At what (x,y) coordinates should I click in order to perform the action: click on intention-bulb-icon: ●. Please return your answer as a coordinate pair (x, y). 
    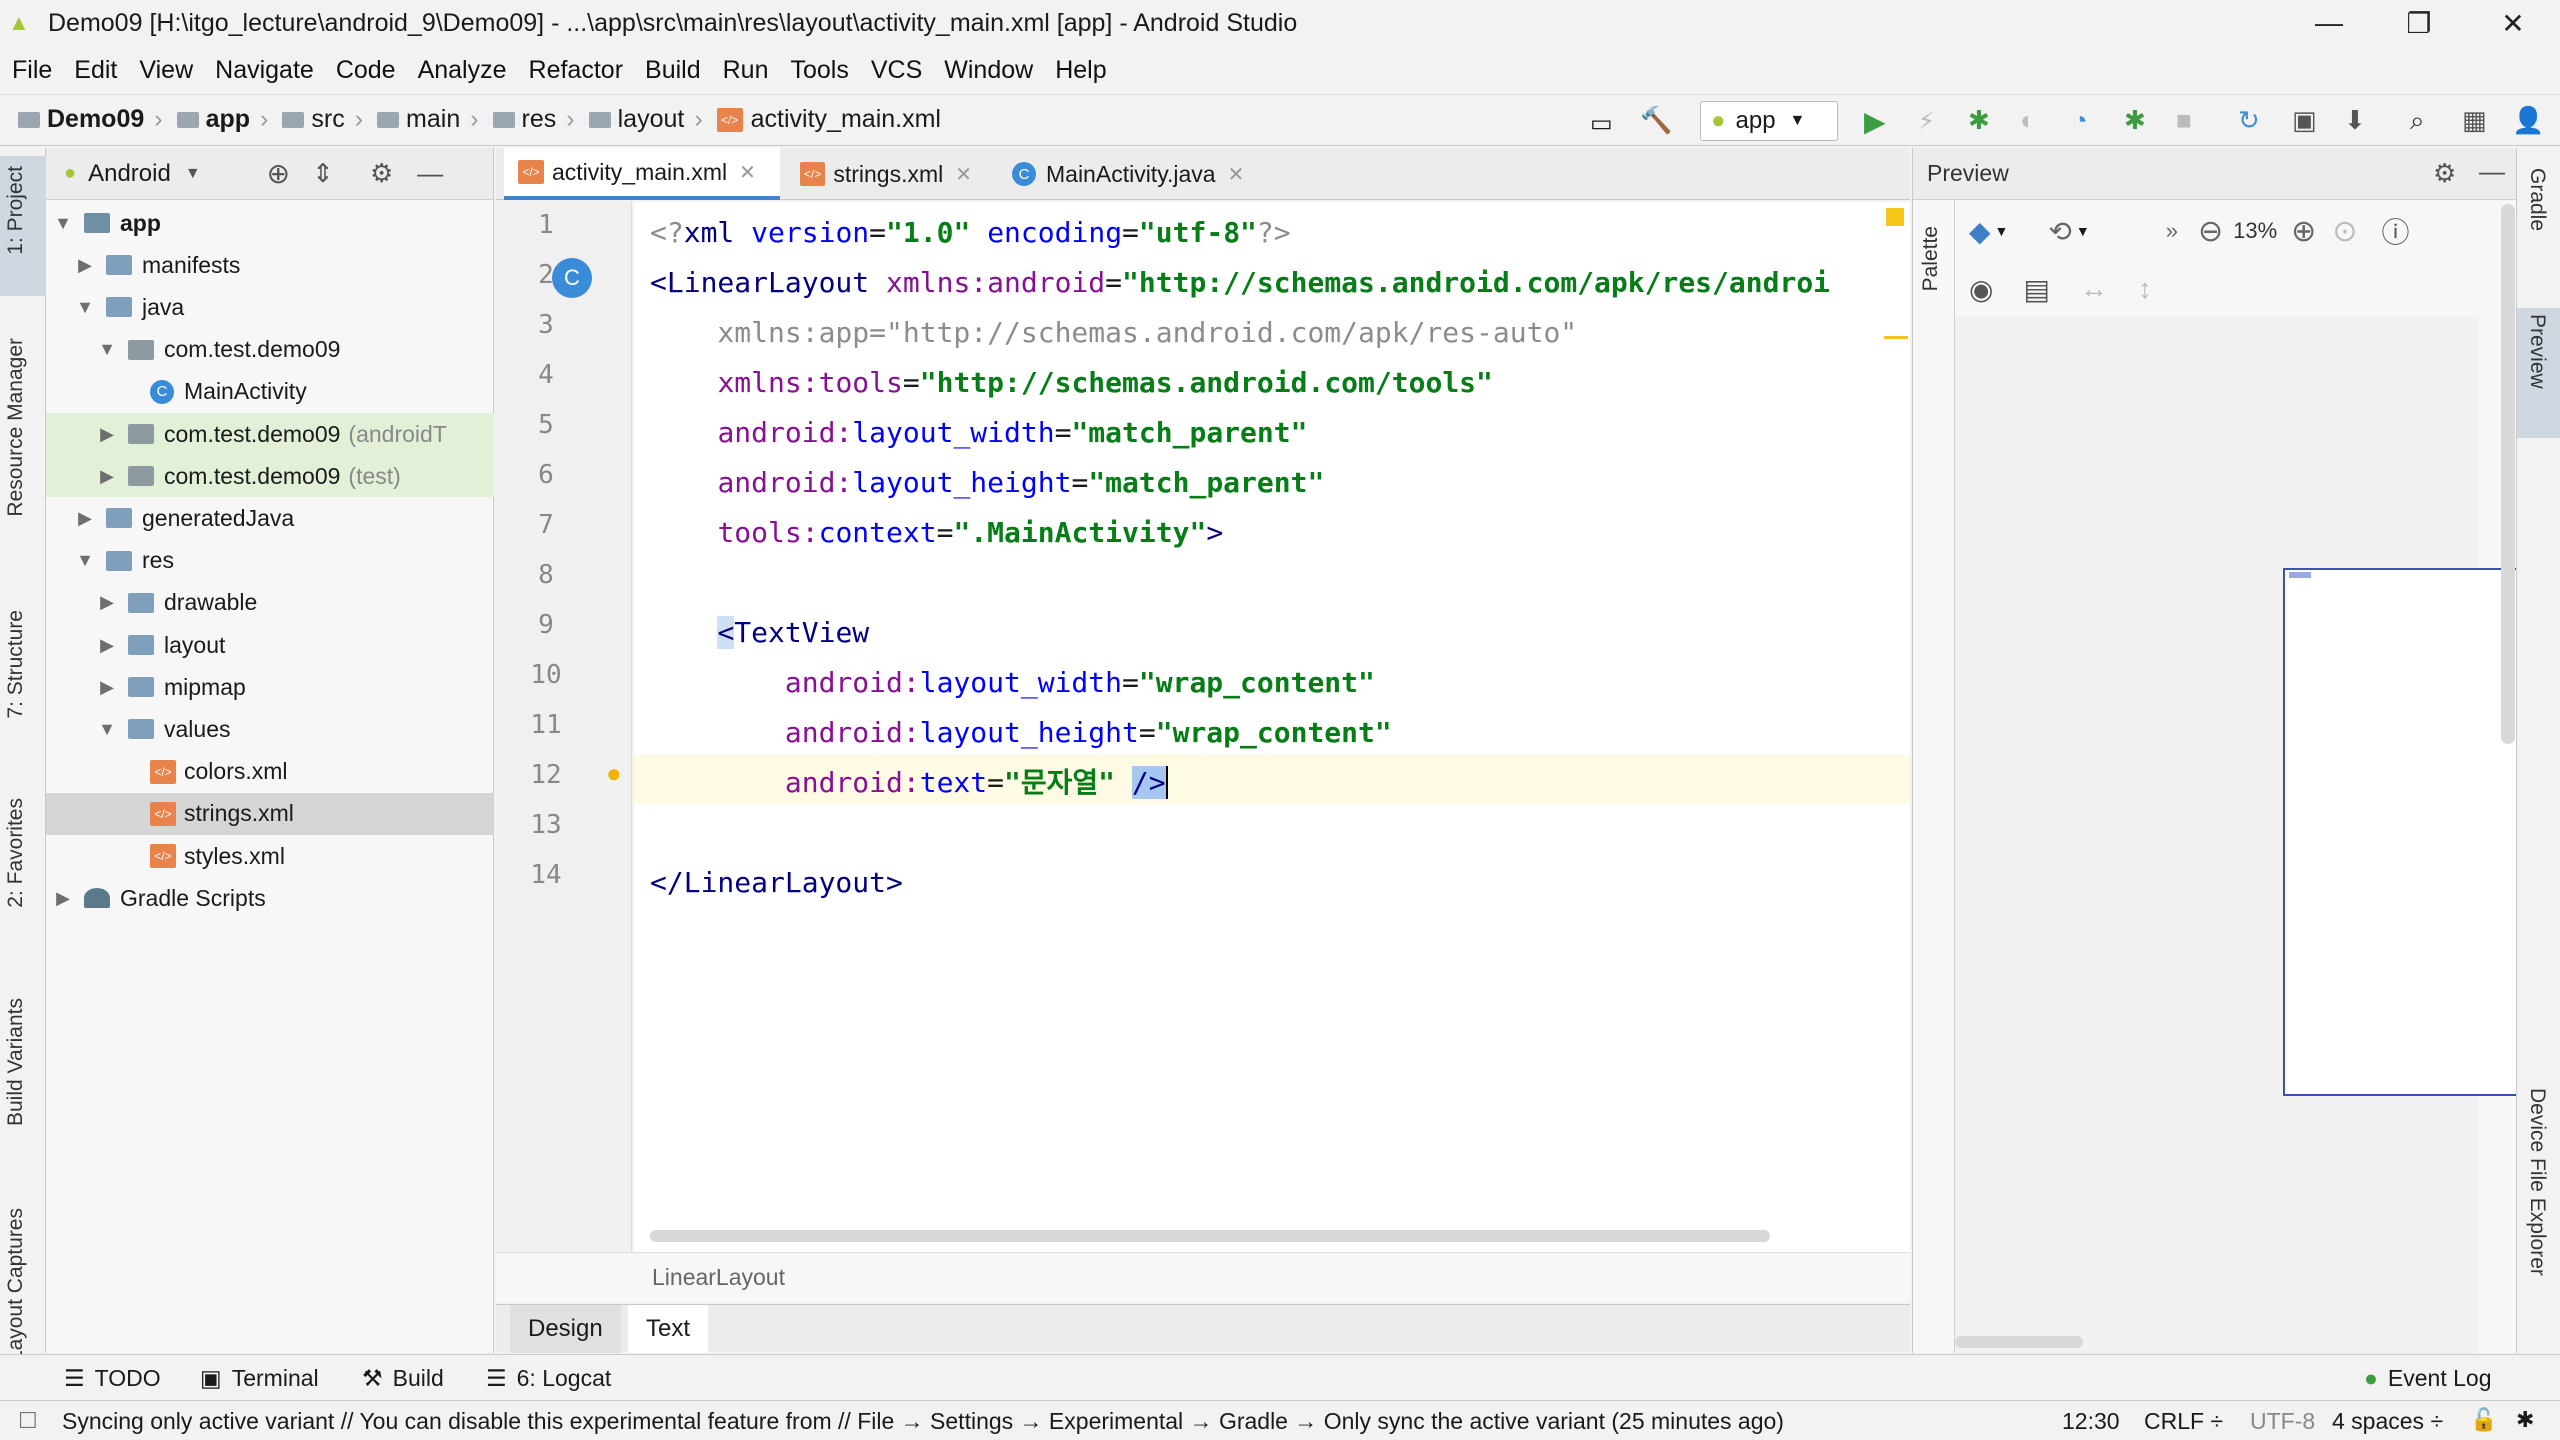
    Looking at the image, I should click on (614, 773).